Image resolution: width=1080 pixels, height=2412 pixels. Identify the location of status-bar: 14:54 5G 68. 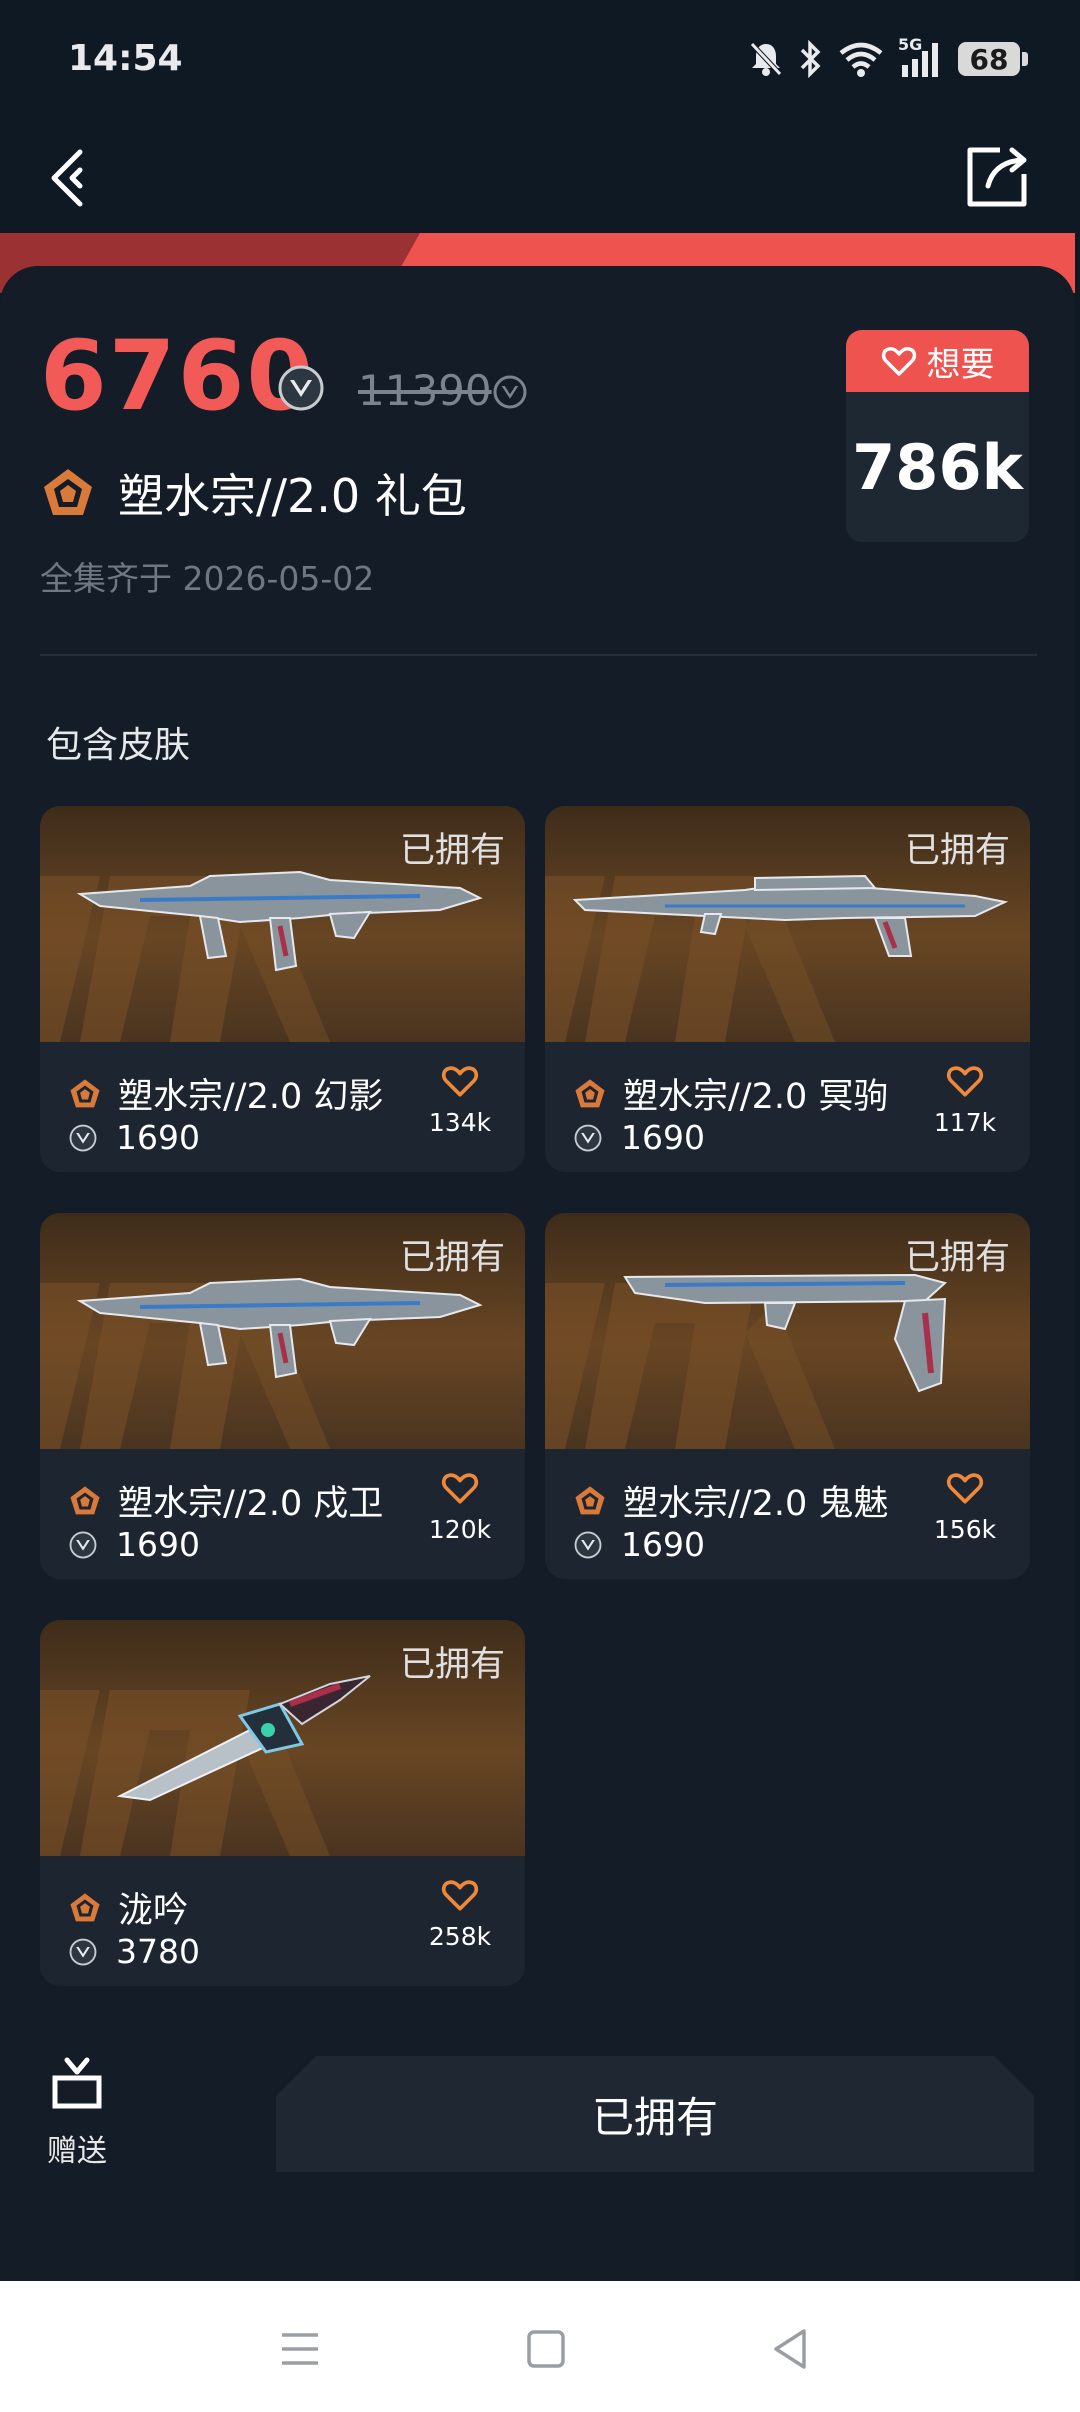
(540, 60).